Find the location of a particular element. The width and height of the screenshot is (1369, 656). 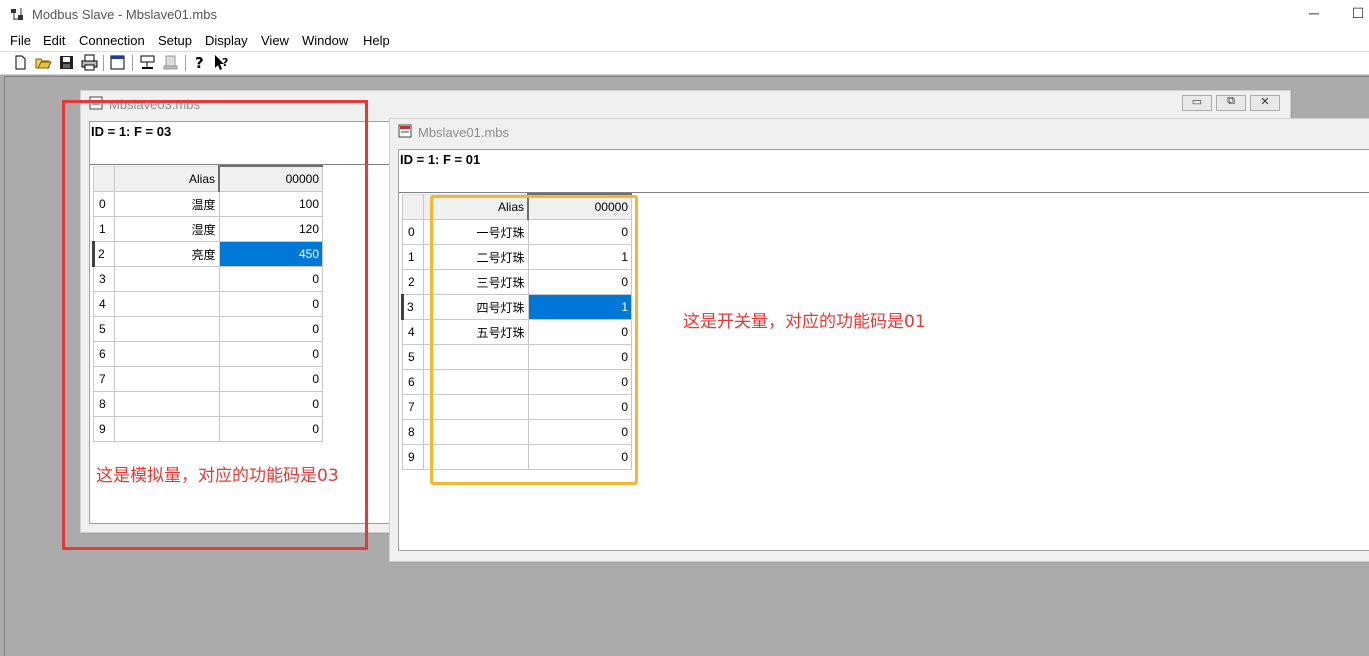

menu-window: Window is located at coordinates (325, 40).